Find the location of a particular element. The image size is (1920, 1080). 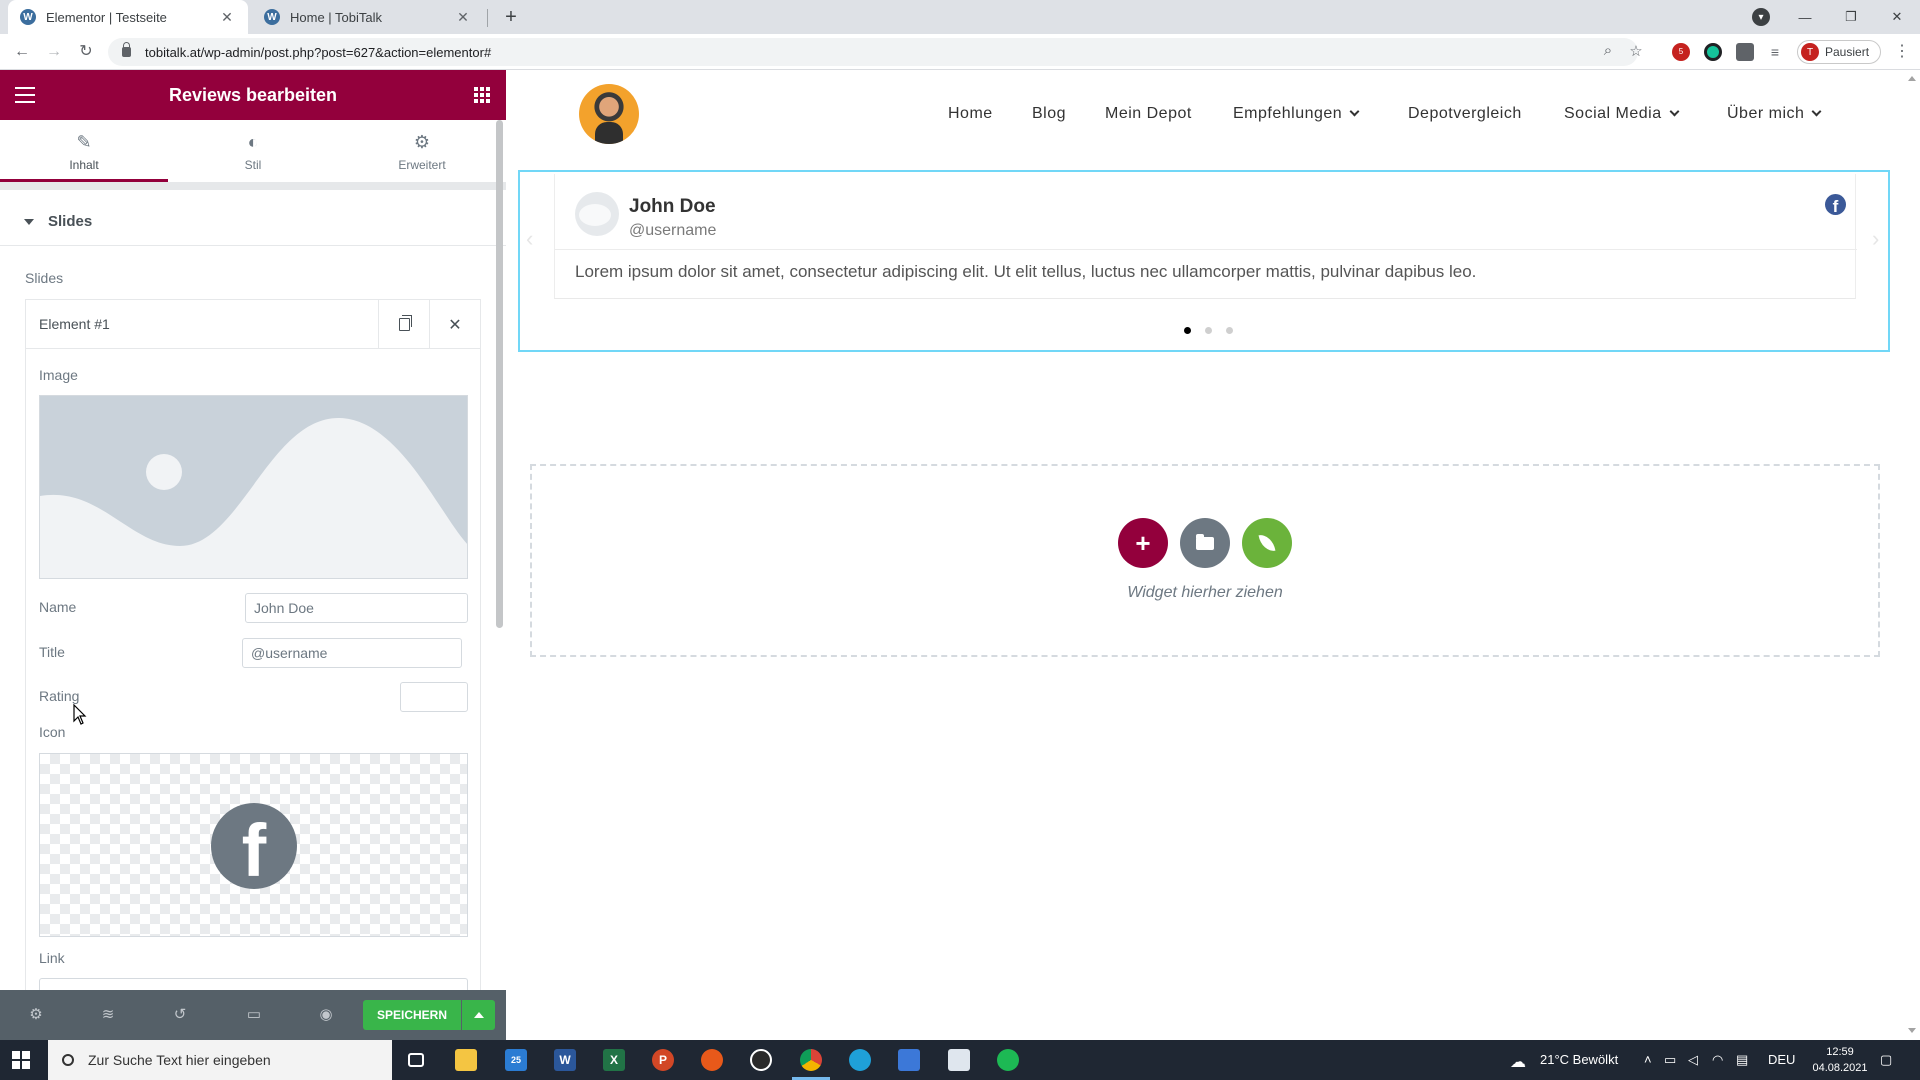

task-view-icon is located at coordinates (416, 1060).